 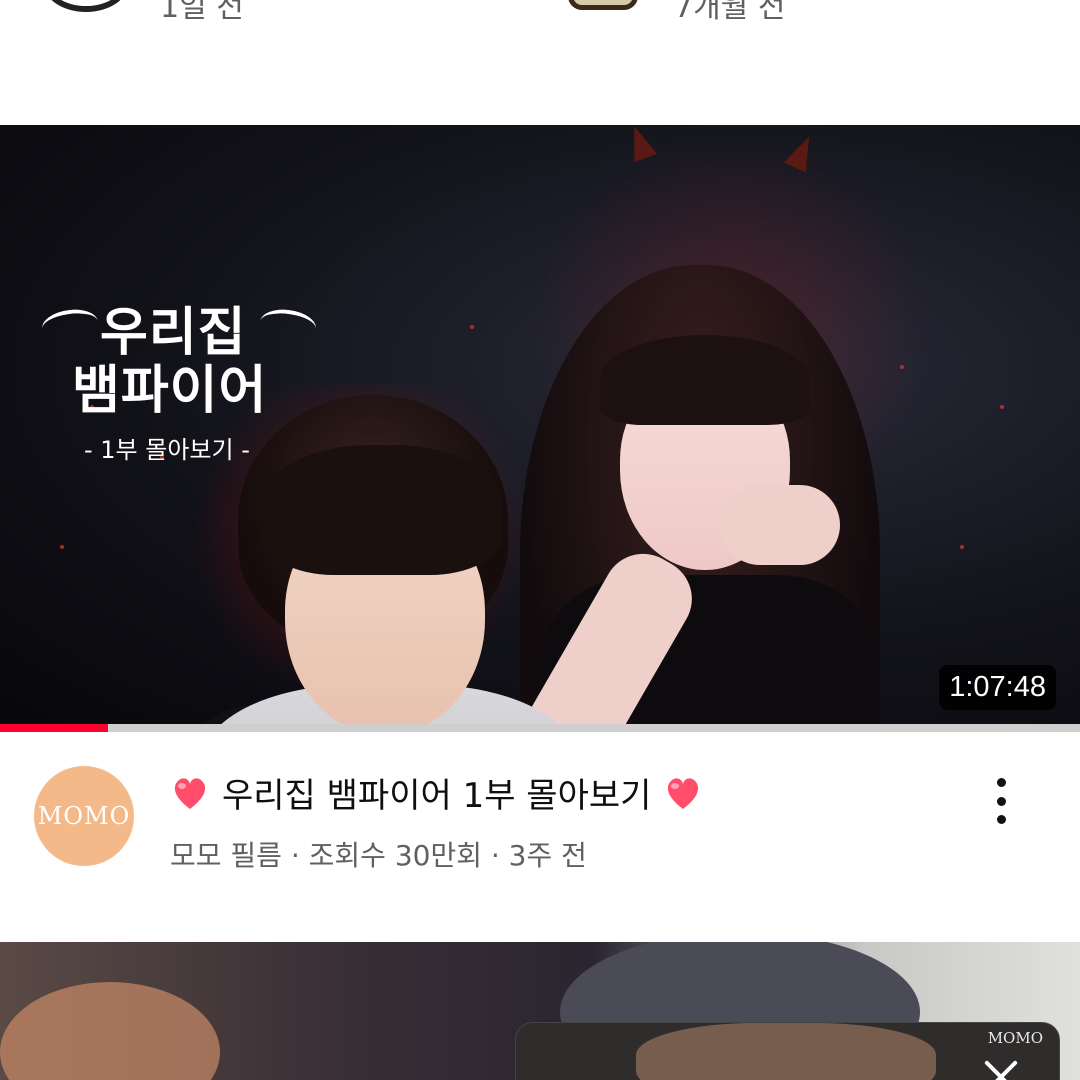 What do you see at coordinates (167, 450) in the screenshot?
I see `thumbnail-subtitle: - 1부 몰아보기 -` at bounding box center [167, 450].